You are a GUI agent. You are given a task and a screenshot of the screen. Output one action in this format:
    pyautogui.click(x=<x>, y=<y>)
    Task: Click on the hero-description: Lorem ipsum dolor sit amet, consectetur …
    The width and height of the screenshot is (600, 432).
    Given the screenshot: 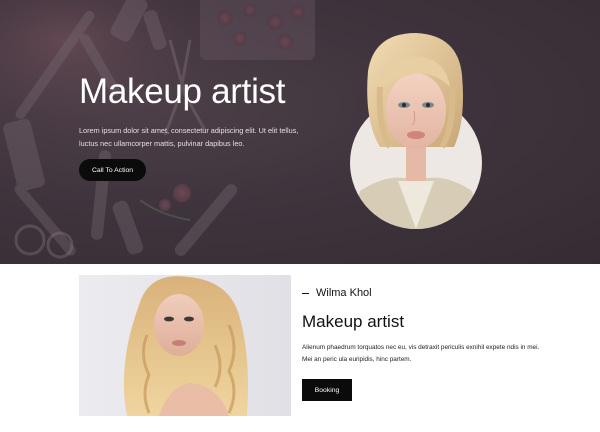 What is the action you would take?
    pyautogui.click(x=189, y=137)
    